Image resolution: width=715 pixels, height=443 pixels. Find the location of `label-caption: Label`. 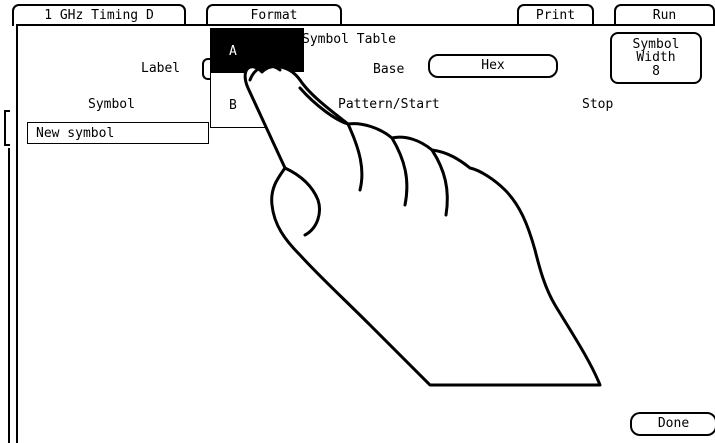

label-caption: Label is located at coordinates (161, 68).